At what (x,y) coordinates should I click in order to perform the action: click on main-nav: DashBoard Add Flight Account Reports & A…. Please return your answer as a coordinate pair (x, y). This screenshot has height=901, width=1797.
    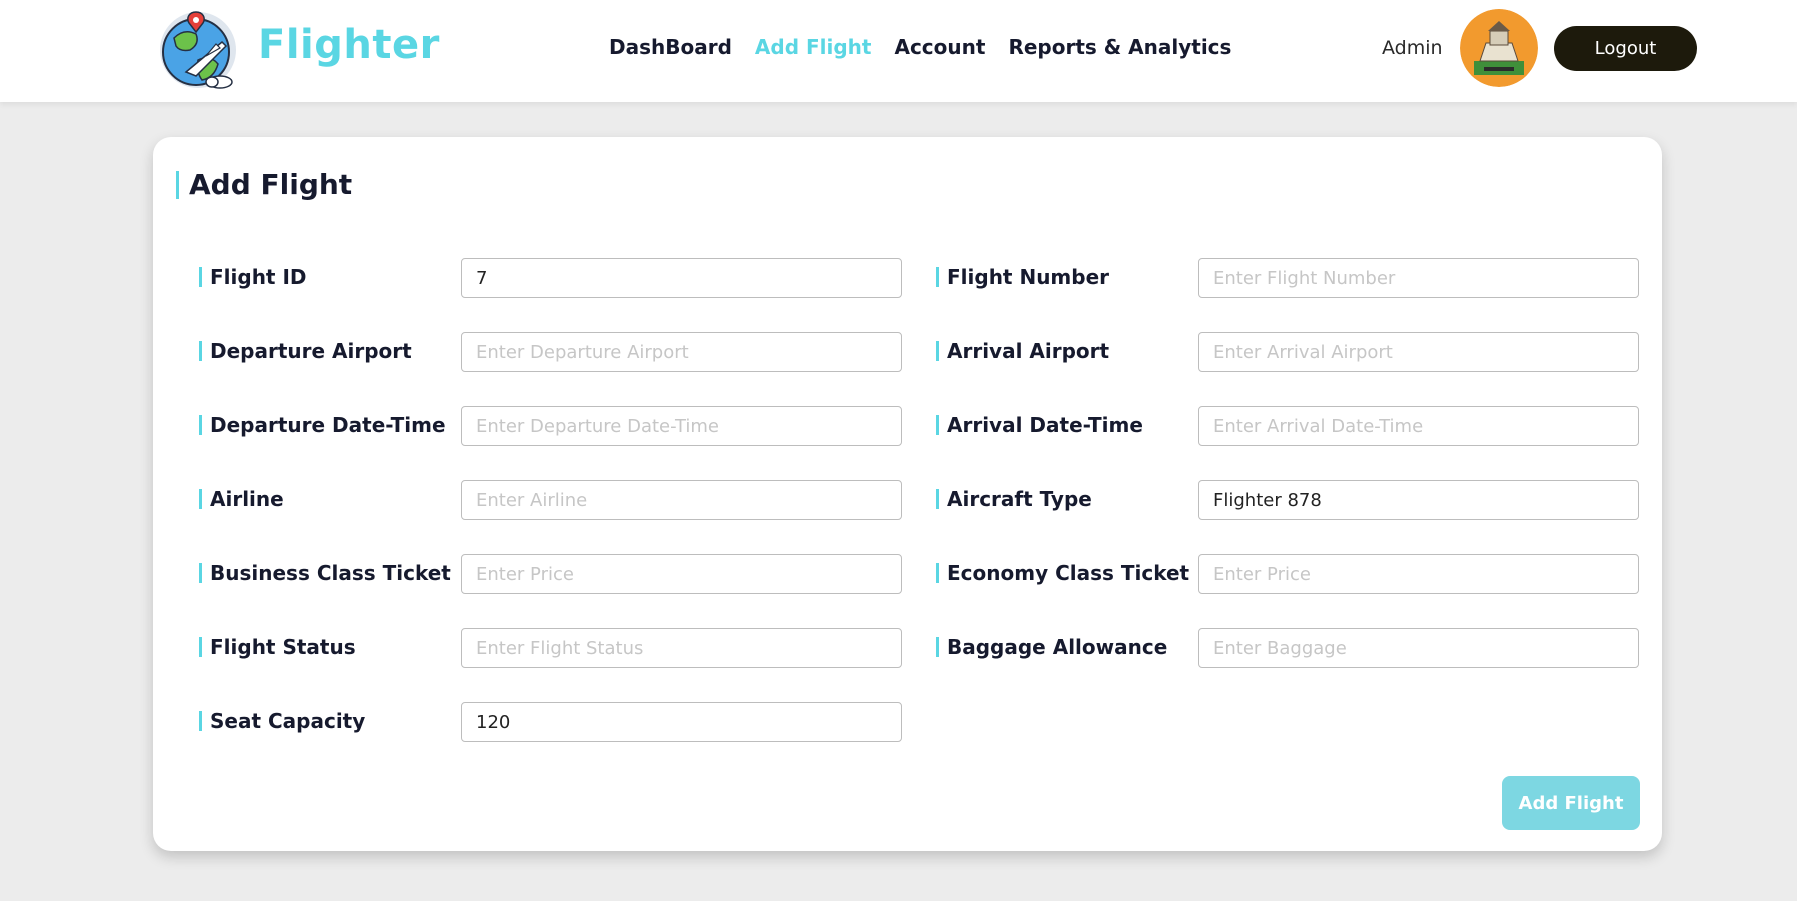
    Looking at the image, I should click on (920, 47).